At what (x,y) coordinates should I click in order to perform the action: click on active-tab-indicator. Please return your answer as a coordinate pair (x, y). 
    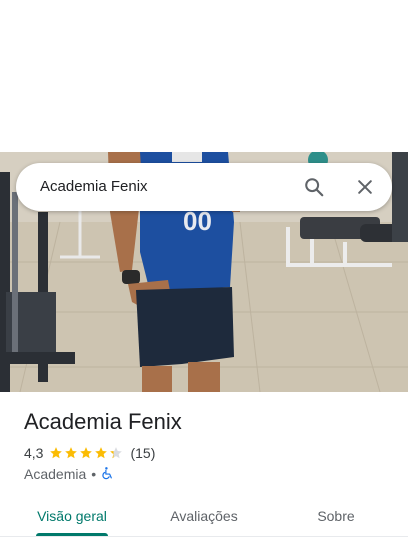
    Looking at the image, I should click on (72, 534).